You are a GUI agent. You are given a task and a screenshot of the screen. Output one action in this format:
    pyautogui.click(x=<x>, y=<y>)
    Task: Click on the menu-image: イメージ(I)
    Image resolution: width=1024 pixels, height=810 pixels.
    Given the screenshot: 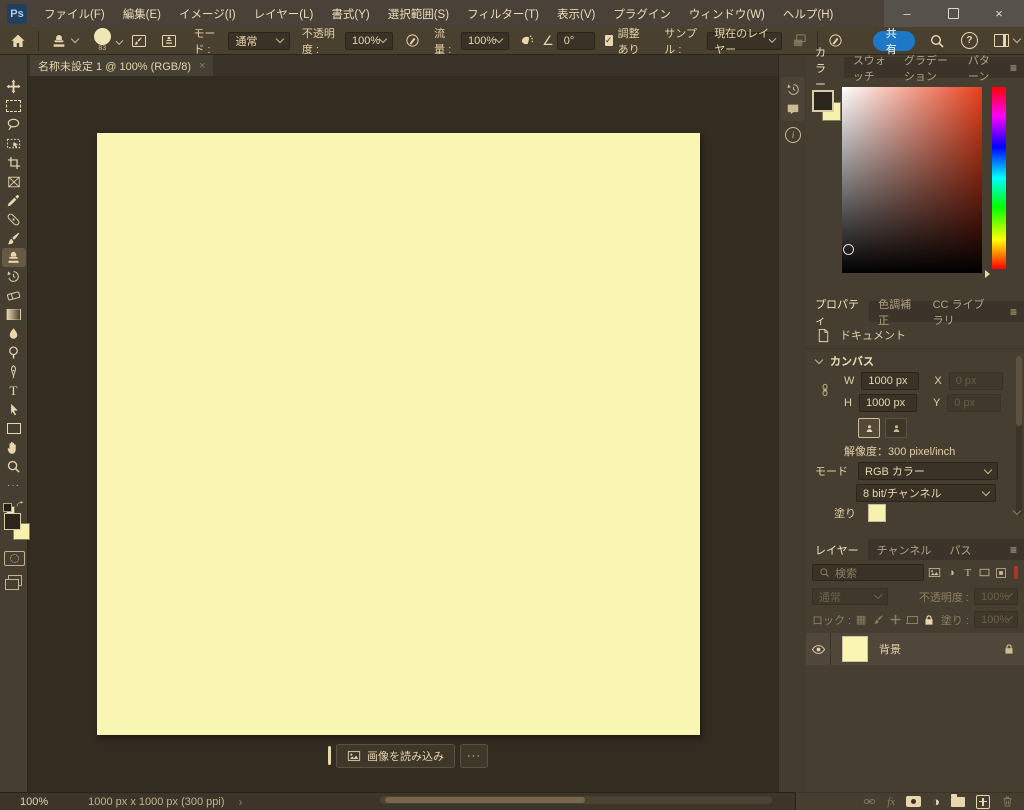 What is the action you would take?
    pyautogui.click(x=207, y=13)
    